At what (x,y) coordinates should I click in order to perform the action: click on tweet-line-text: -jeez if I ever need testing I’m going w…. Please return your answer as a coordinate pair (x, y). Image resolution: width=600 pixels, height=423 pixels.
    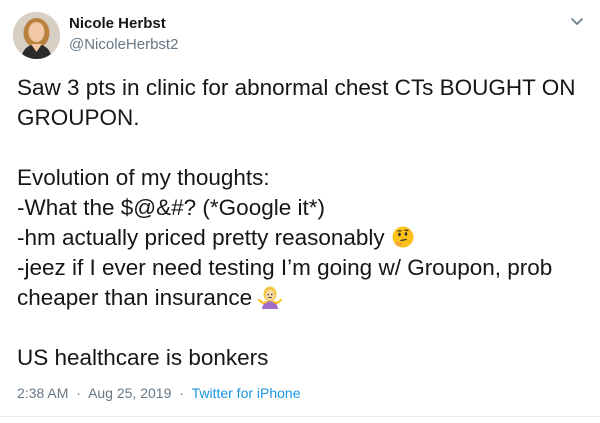
    Looking at the image, I should click on (285, 282).